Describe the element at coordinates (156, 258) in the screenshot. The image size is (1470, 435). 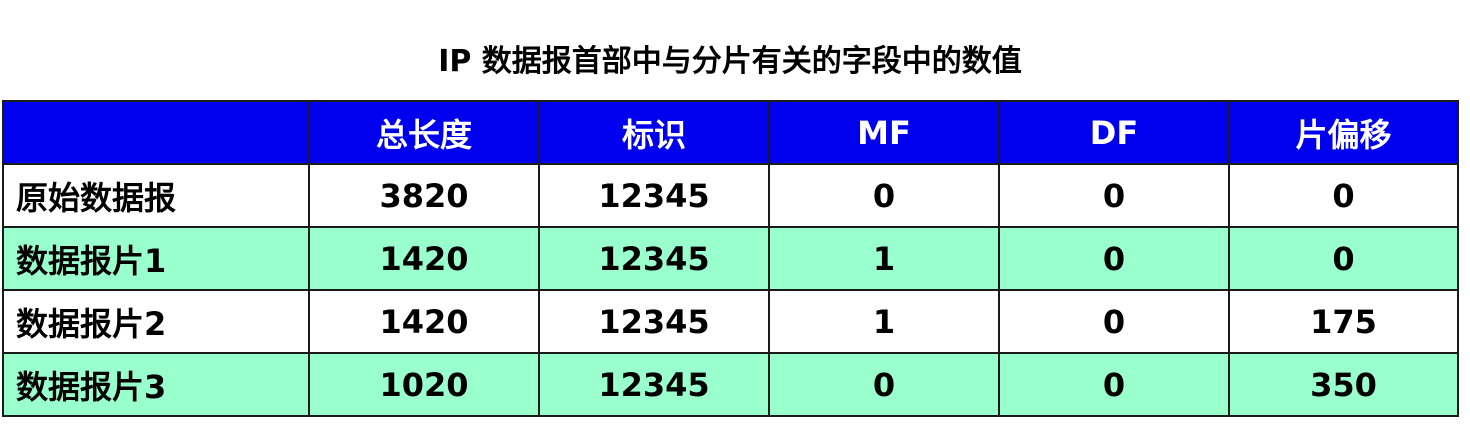
I see `row-label: 数据报片1` at that location.